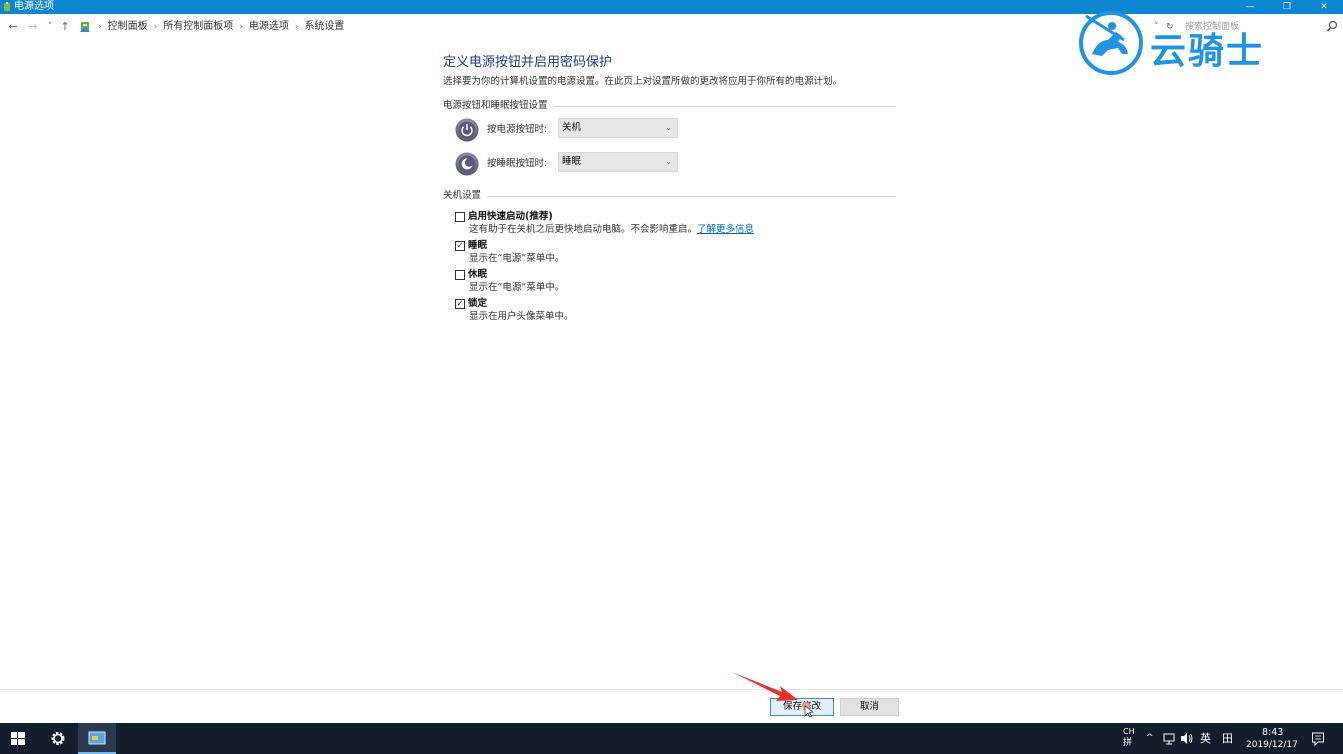  What do you see at coordinates (269, 27) in the screenshot?
I see `breadcrumb-power-options: 电源选项` at bounding box center [269, 27].